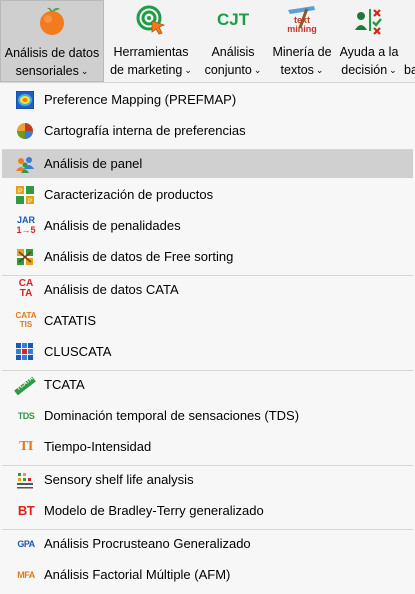  What do you see at coordinates (70, 320) in the screenshot?
I see `menu-item-label: CATATIS` at bounding box center [70, 320].